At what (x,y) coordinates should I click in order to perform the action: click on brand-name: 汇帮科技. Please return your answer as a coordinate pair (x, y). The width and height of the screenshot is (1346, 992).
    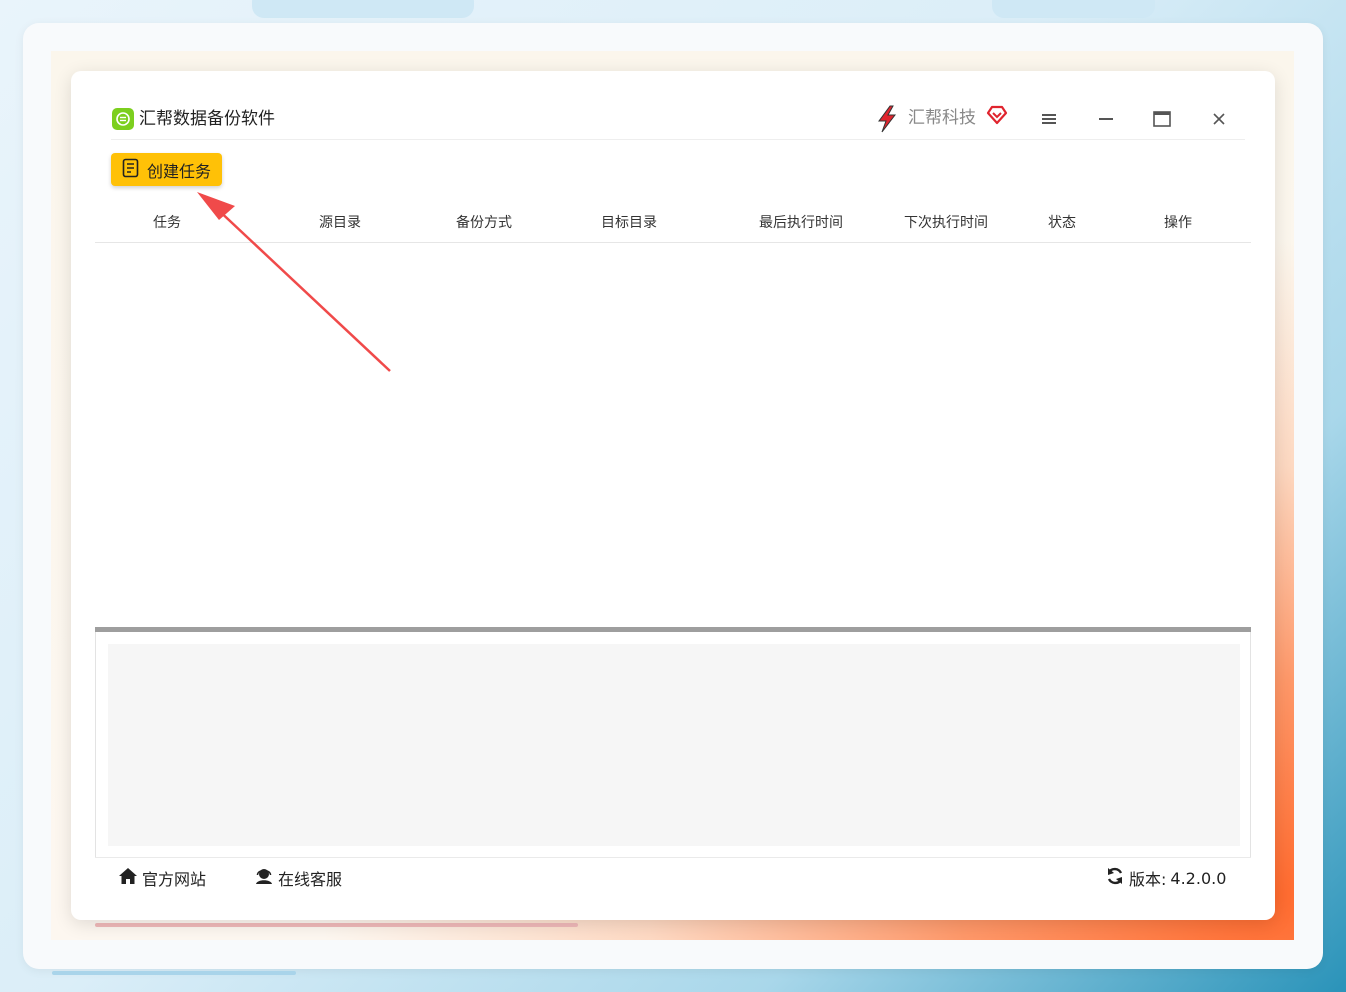
    Looking at the image, I should click on (942, 118).